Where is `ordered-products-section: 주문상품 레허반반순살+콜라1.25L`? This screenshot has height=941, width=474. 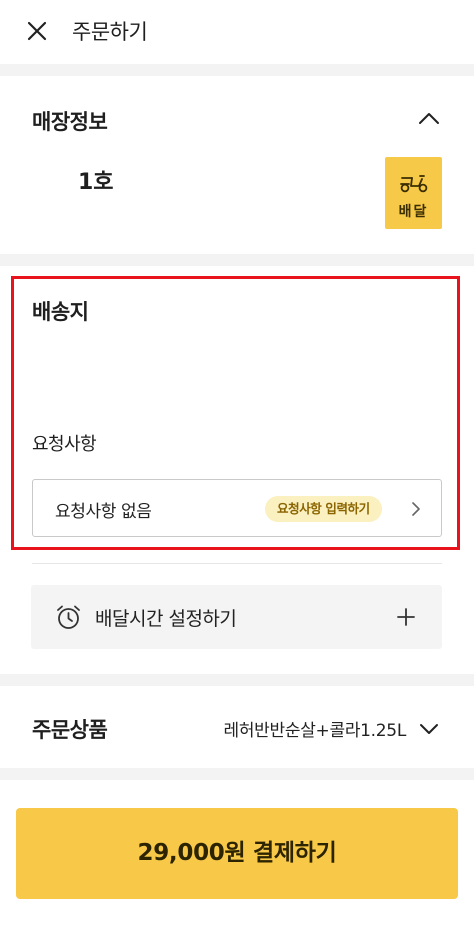
ordered-products-section: 주문상품 레허반반순살+콜라1.25L is located at coordinates (237, 727).